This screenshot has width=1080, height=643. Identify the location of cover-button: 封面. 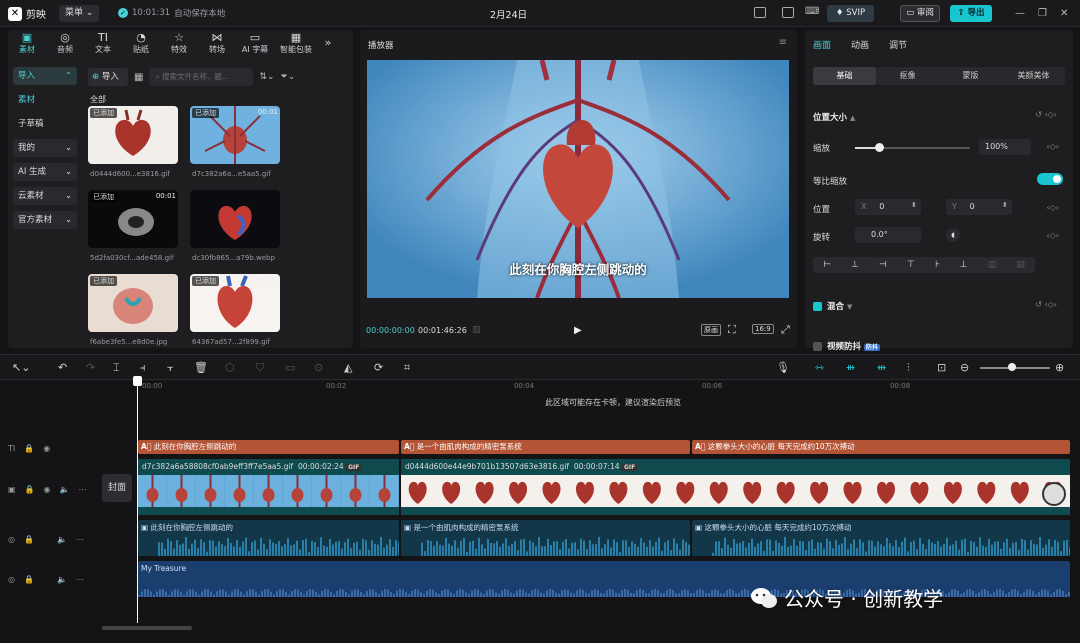
(117, 488).